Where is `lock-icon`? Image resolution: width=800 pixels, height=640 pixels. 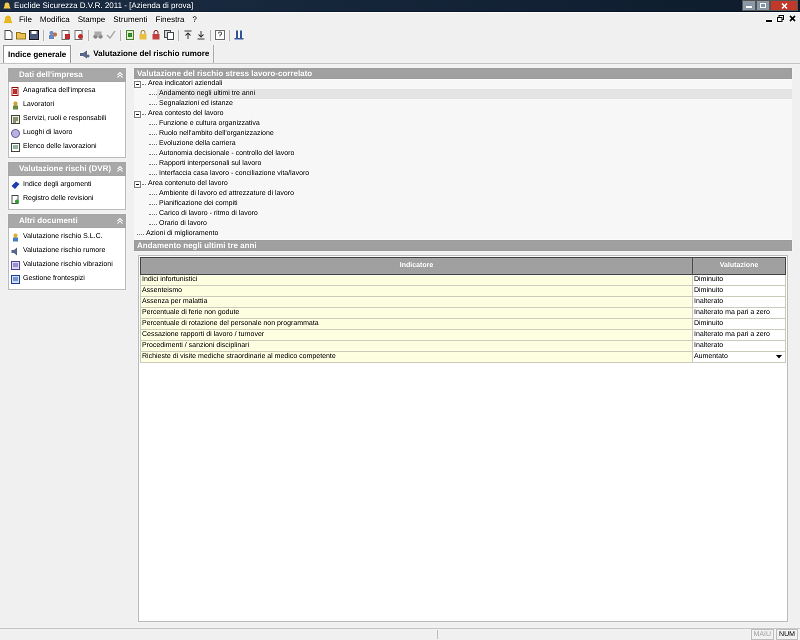 lock-icon is located at coordinates (156, 35).